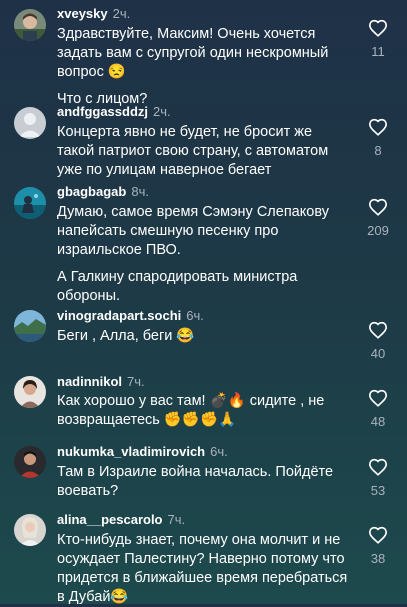 The height and width of the screenshot is (607, 407). I want to click on comment-meta: xveysky 2ч., so click(93, 14).